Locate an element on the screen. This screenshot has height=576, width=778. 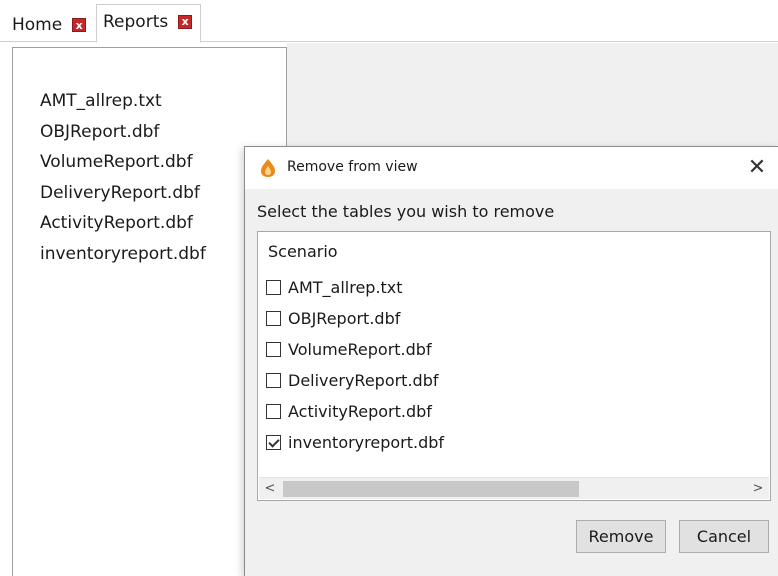
checklist-item-label: VolumeReport.dbf is located at coordinates (360, 349).